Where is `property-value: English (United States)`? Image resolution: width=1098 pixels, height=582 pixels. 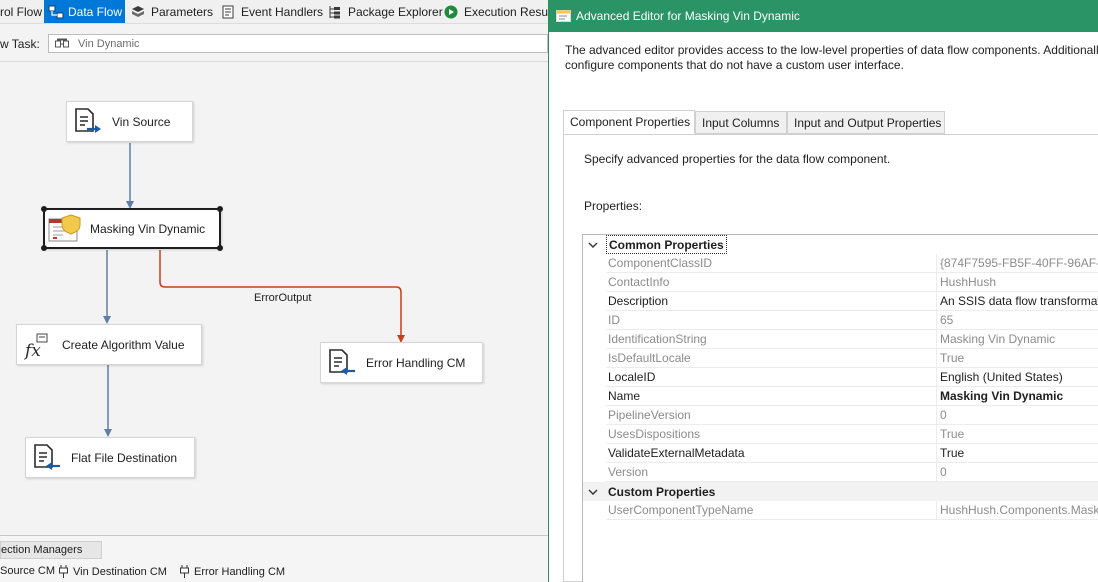
property-value: English (United States) is located at coordinates (1017, 377).